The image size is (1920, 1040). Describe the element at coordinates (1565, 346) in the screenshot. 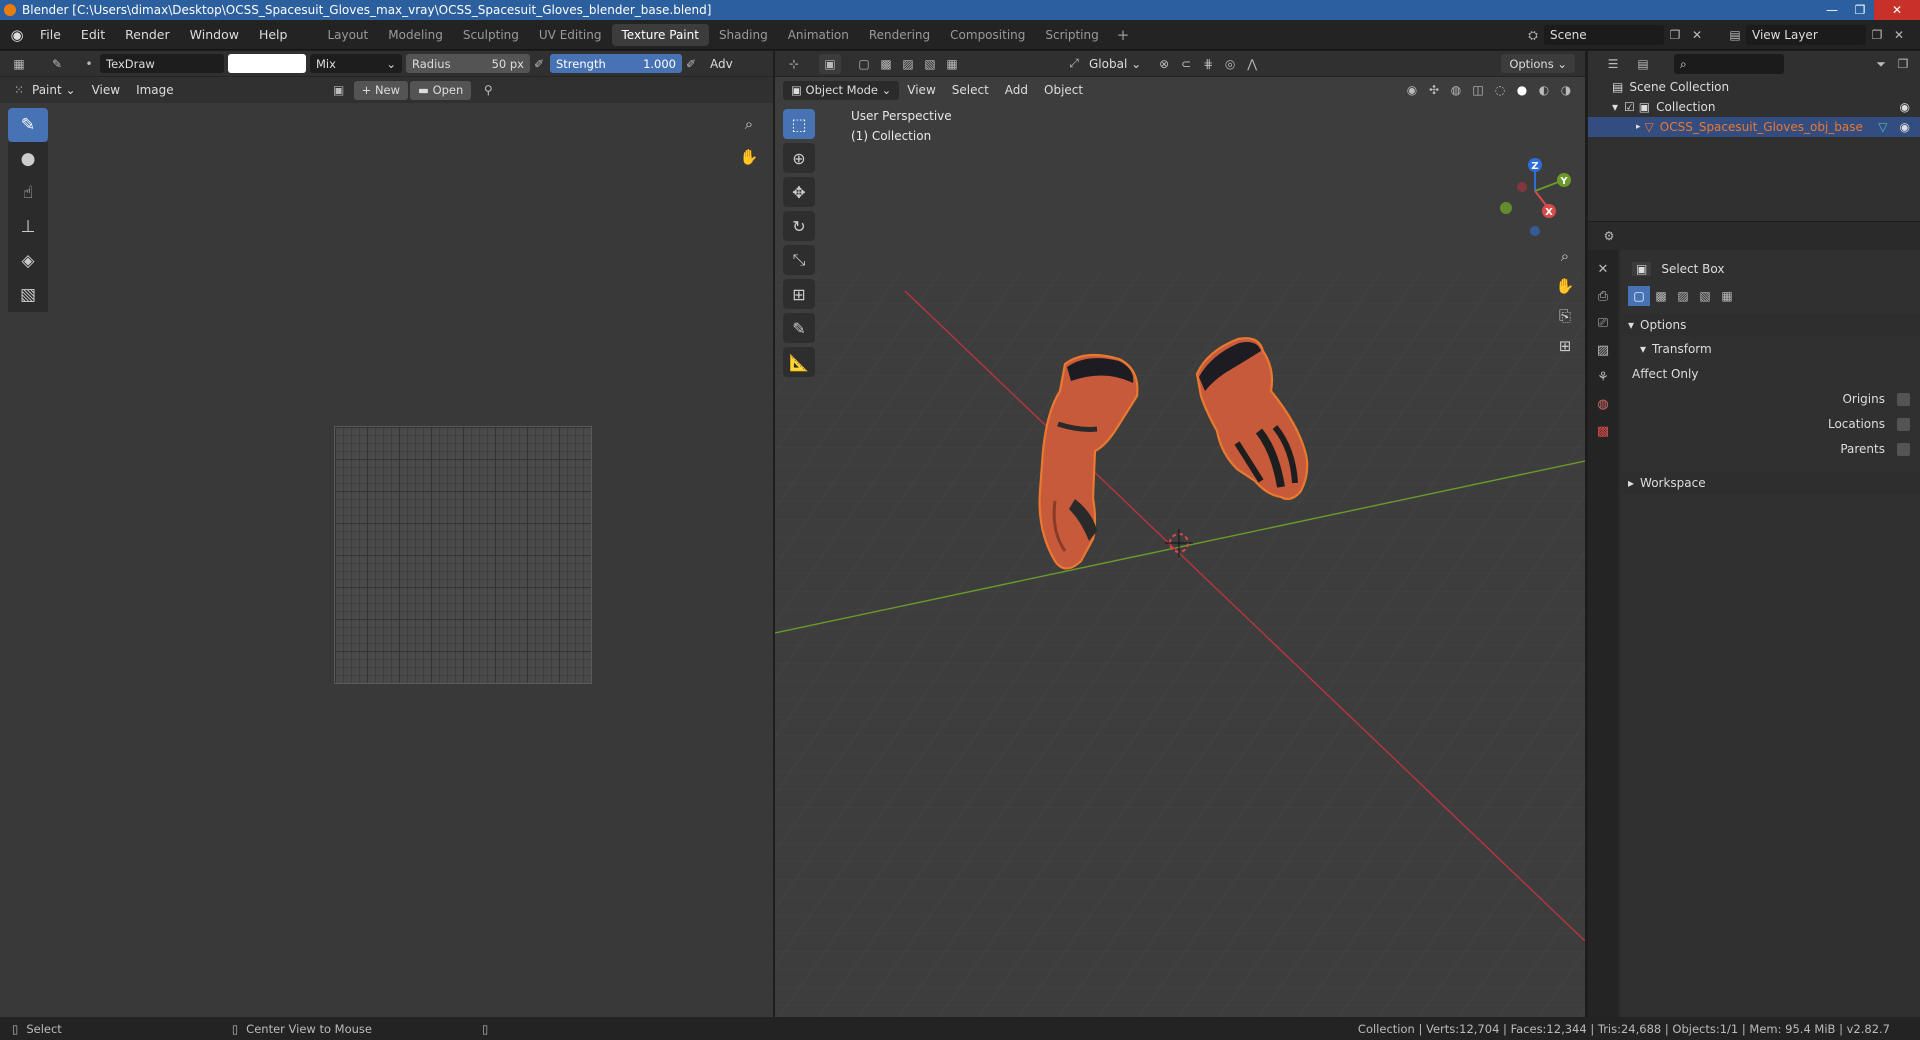

I see `perspective-toggle-icon: ⊞` at that location.